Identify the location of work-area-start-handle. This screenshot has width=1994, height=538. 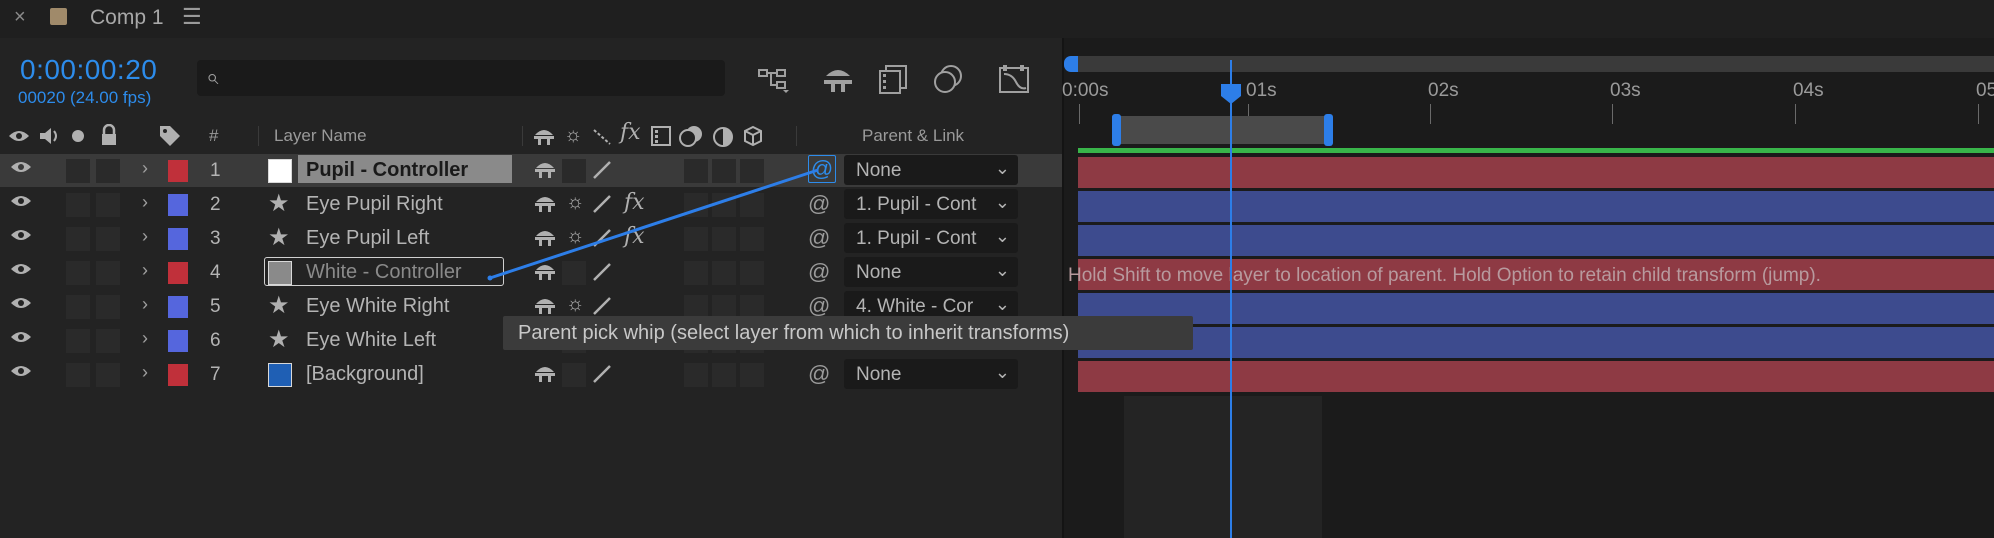
(1116, 130).